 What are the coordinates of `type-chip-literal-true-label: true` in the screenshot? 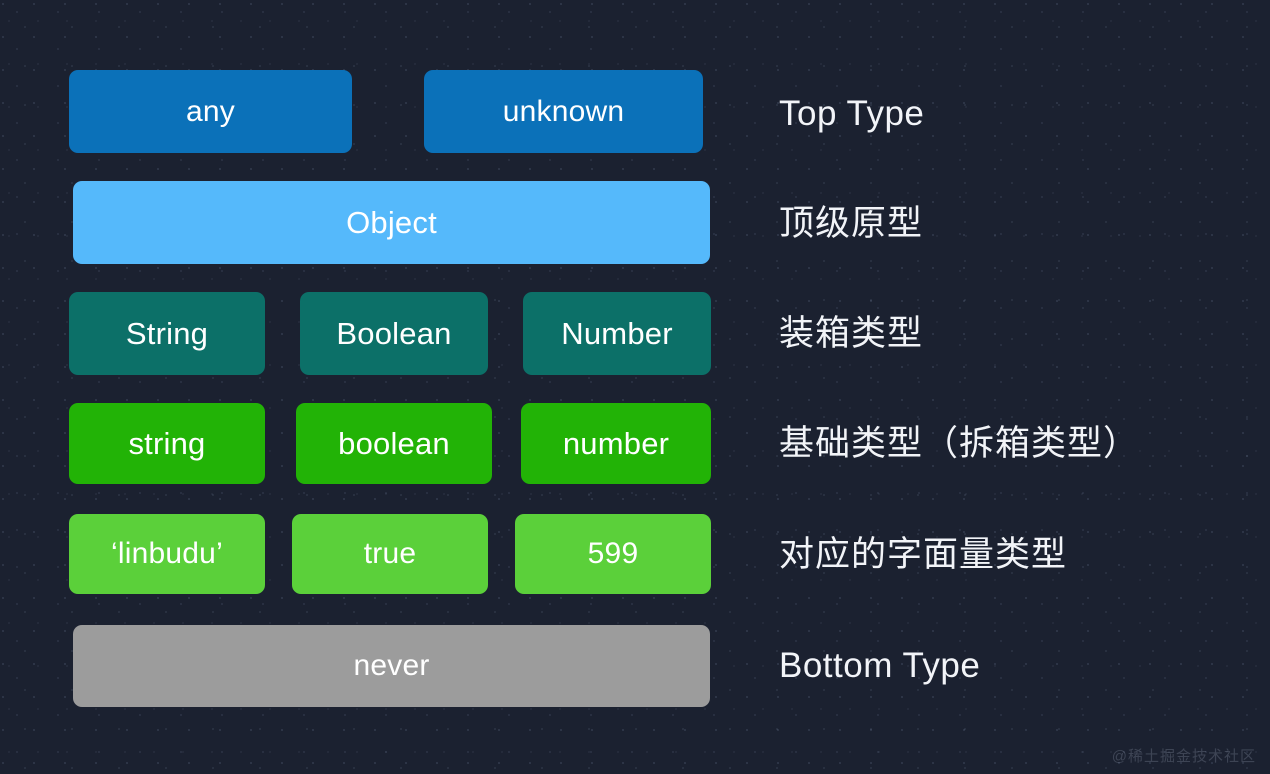 It's located at (390, 553).